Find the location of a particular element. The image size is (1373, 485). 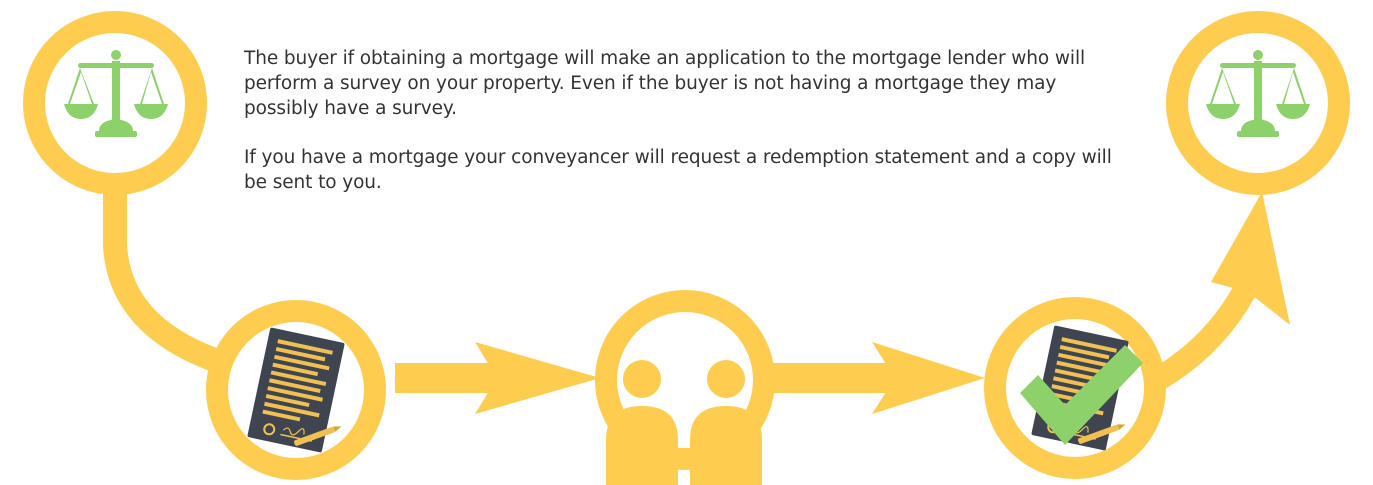

step-4-node is located at coordinates (1075, 388).